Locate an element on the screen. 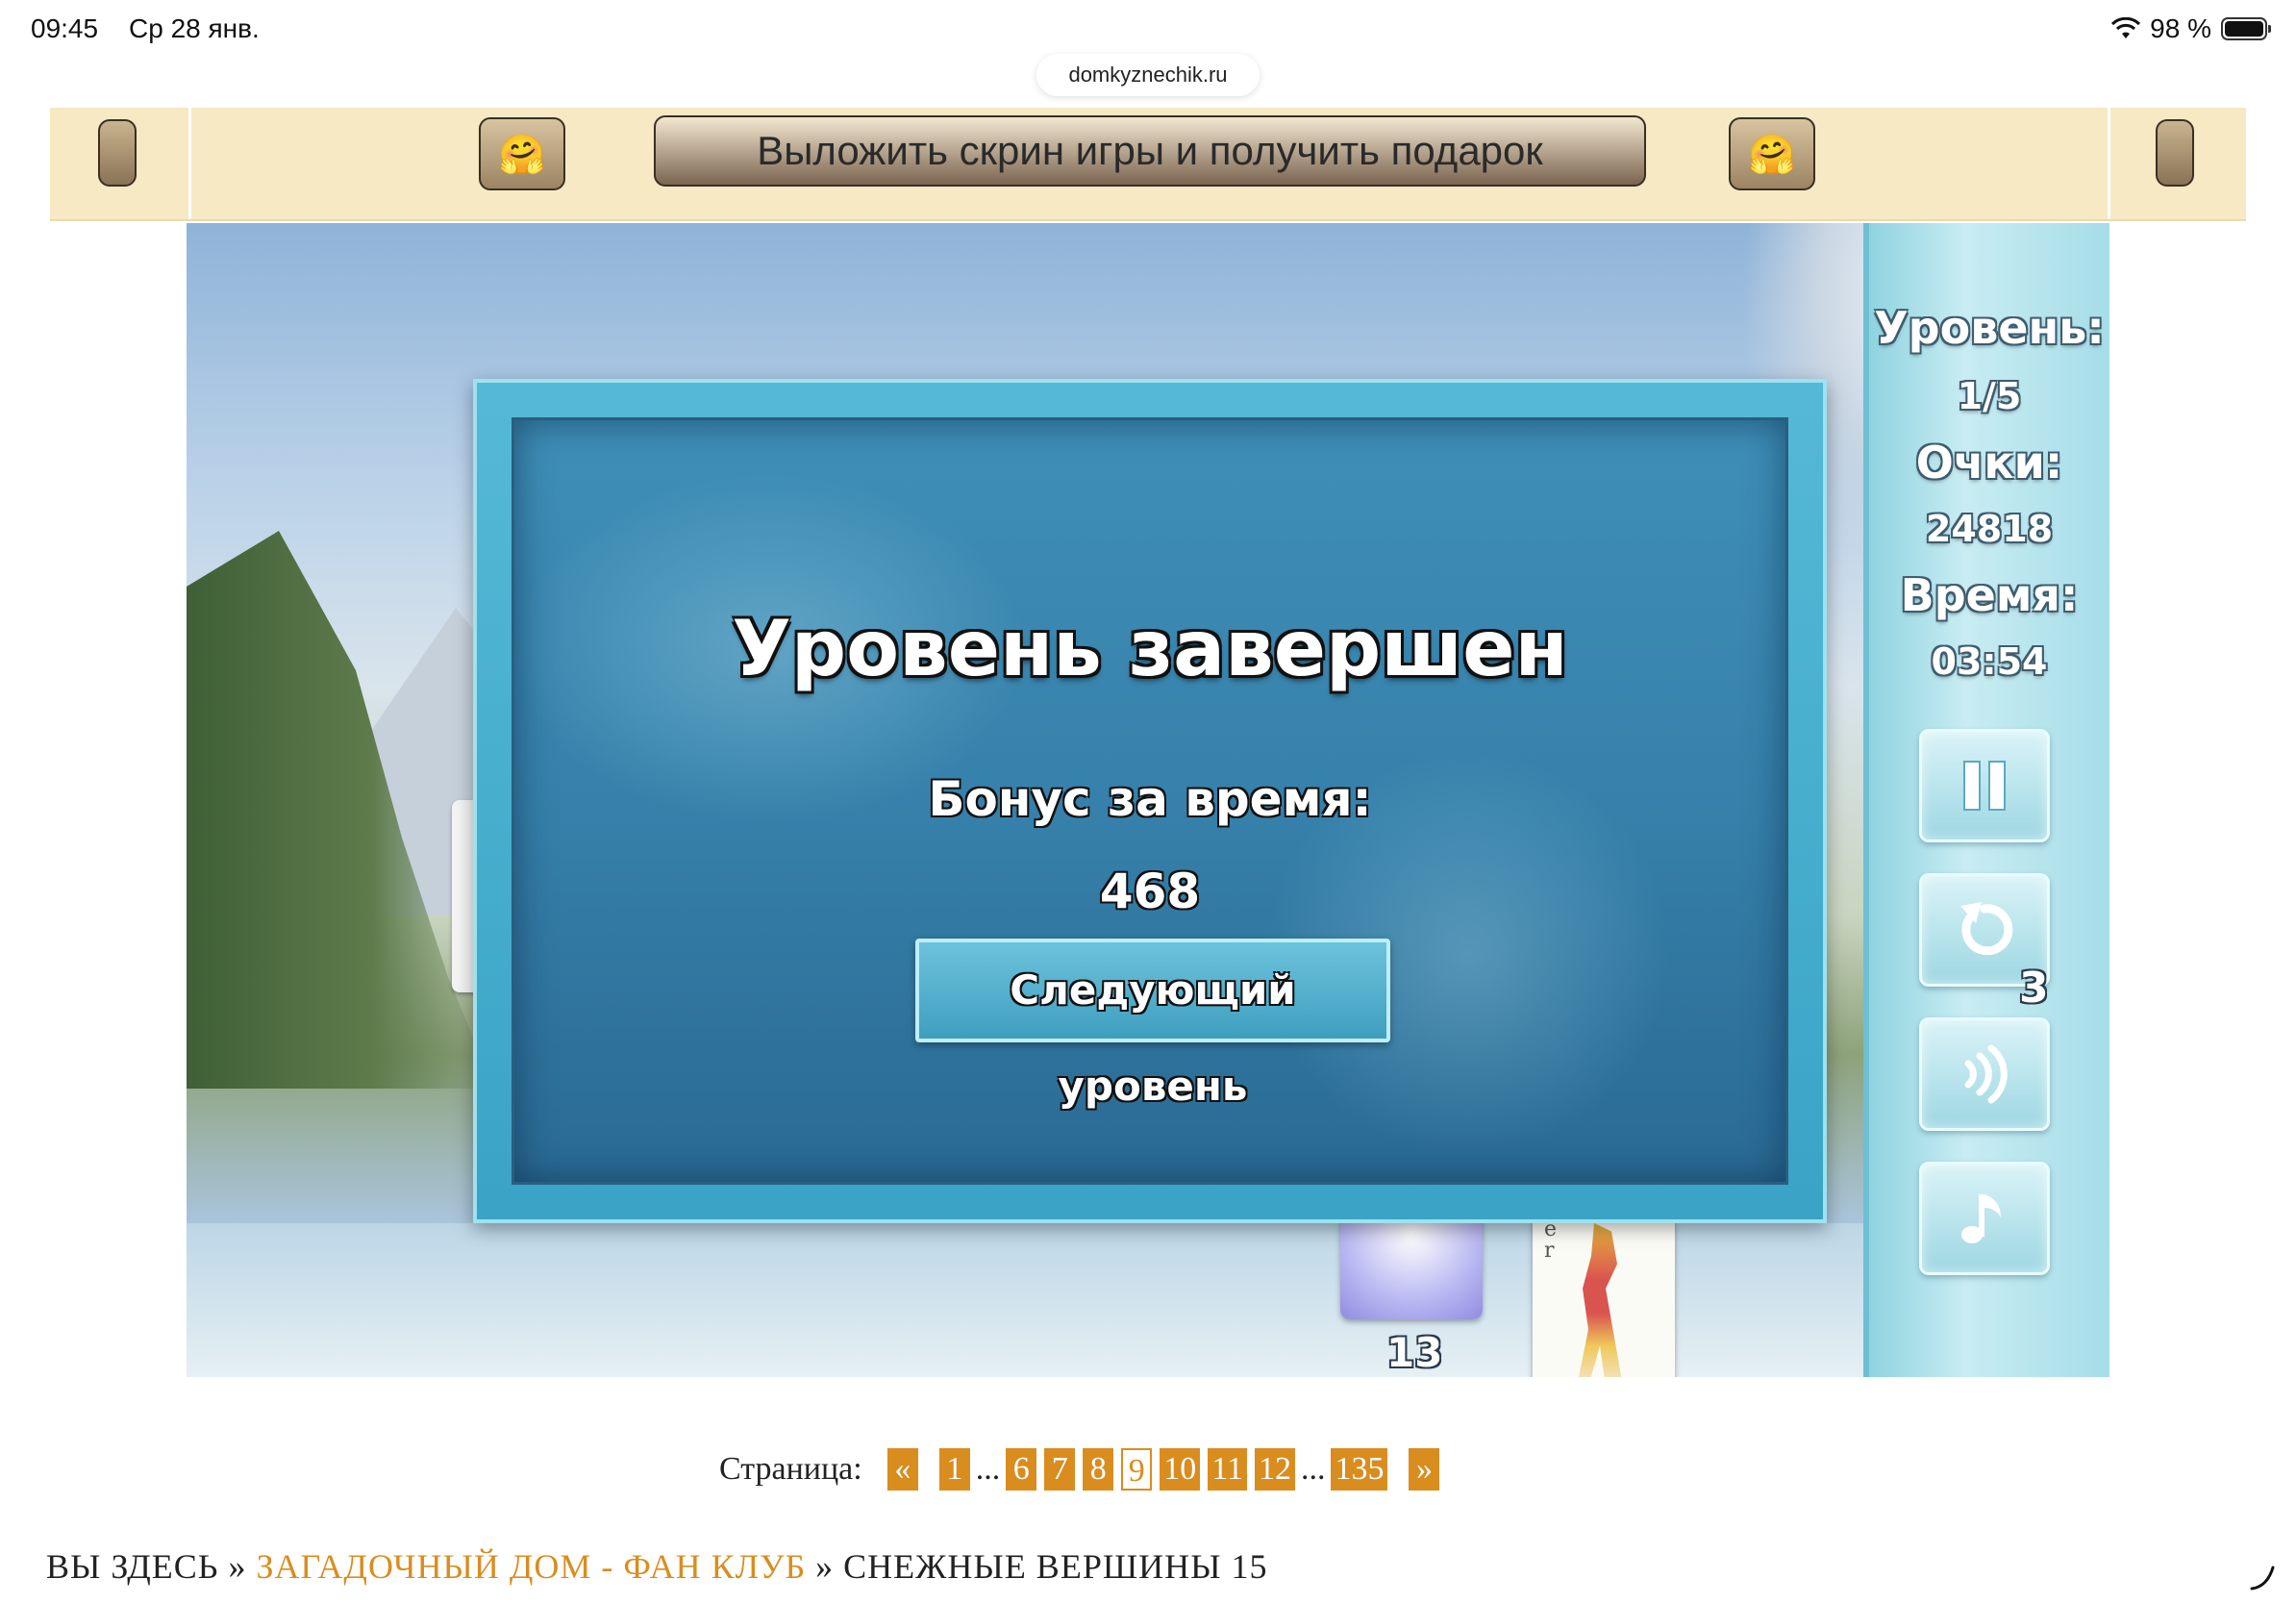  level-value: 1/5 is located at coordinates (1990, 396).